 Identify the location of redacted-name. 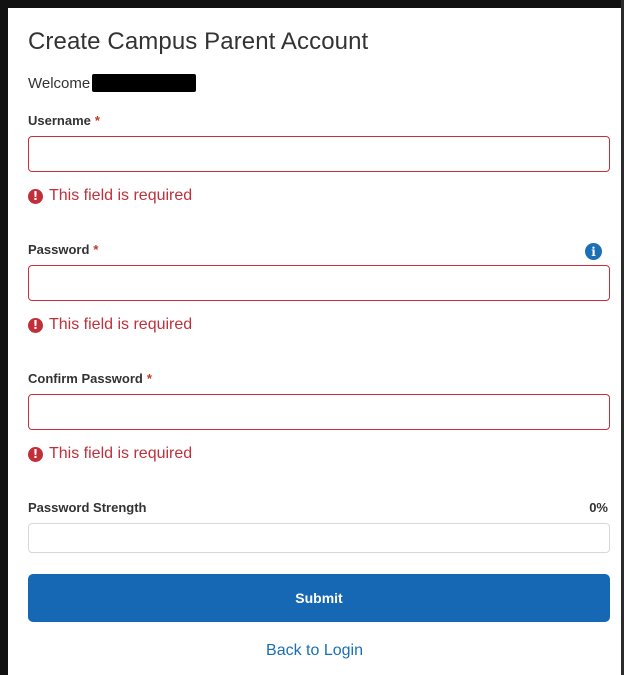
(144, 83).